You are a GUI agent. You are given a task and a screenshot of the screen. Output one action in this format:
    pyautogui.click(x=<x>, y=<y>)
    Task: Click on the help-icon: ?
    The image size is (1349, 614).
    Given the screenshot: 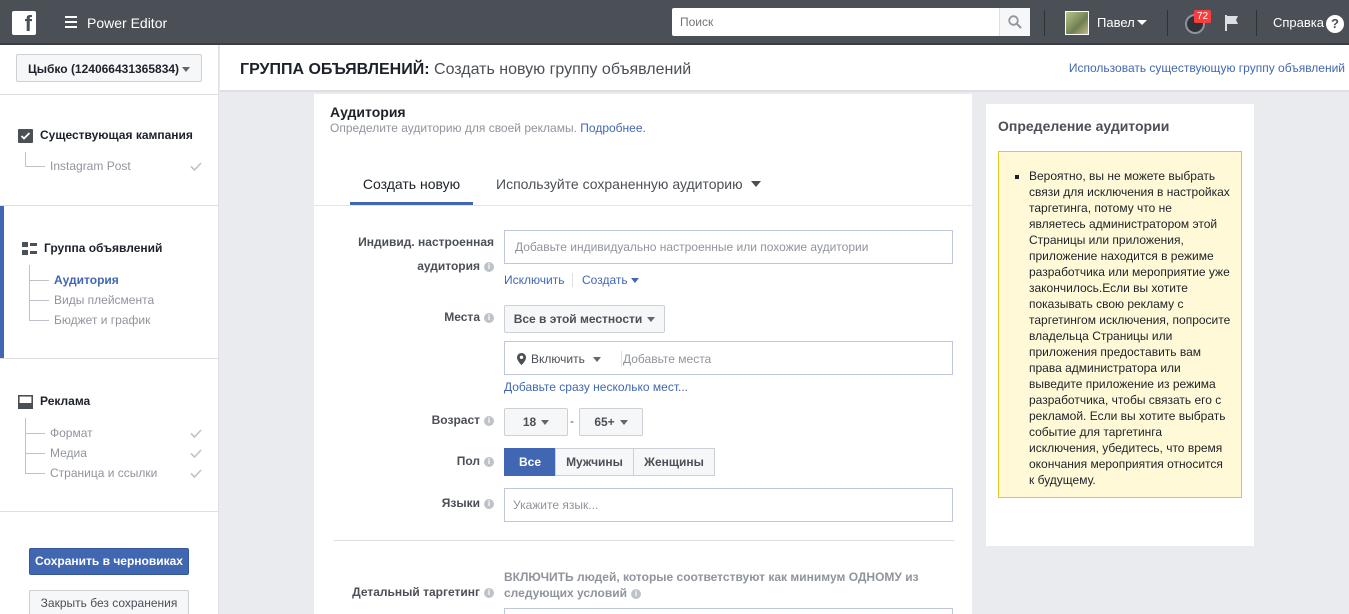 What is the action you would take?
    pyautogui.click(x=1335, y=24)
    